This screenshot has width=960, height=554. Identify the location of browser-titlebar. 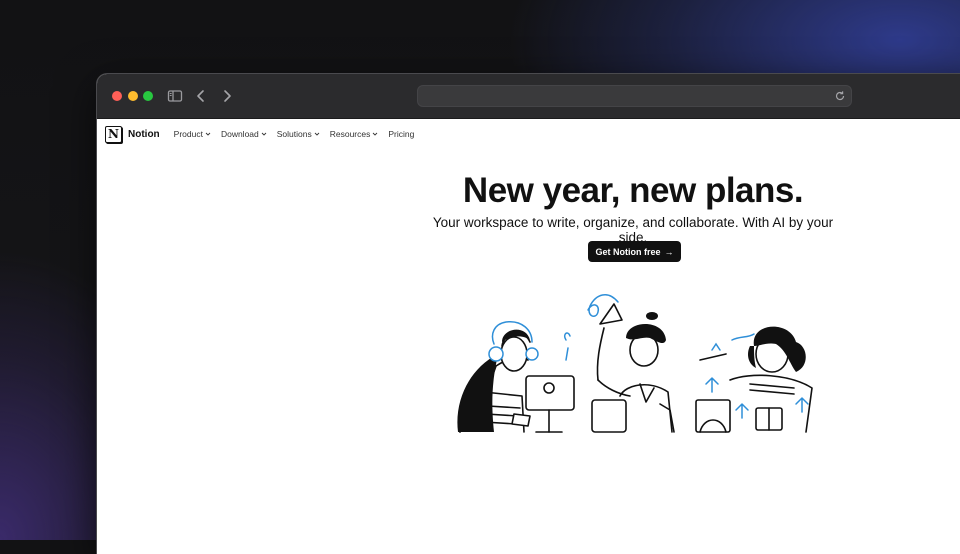
(528, 96).